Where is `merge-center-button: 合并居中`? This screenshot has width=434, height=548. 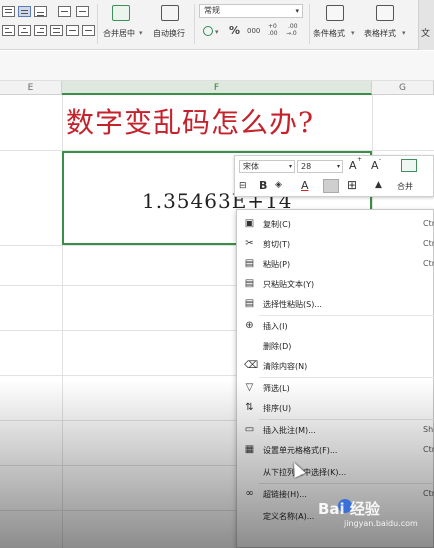 merge-center-button: 合并居中 is located at coordinates (119, 33).